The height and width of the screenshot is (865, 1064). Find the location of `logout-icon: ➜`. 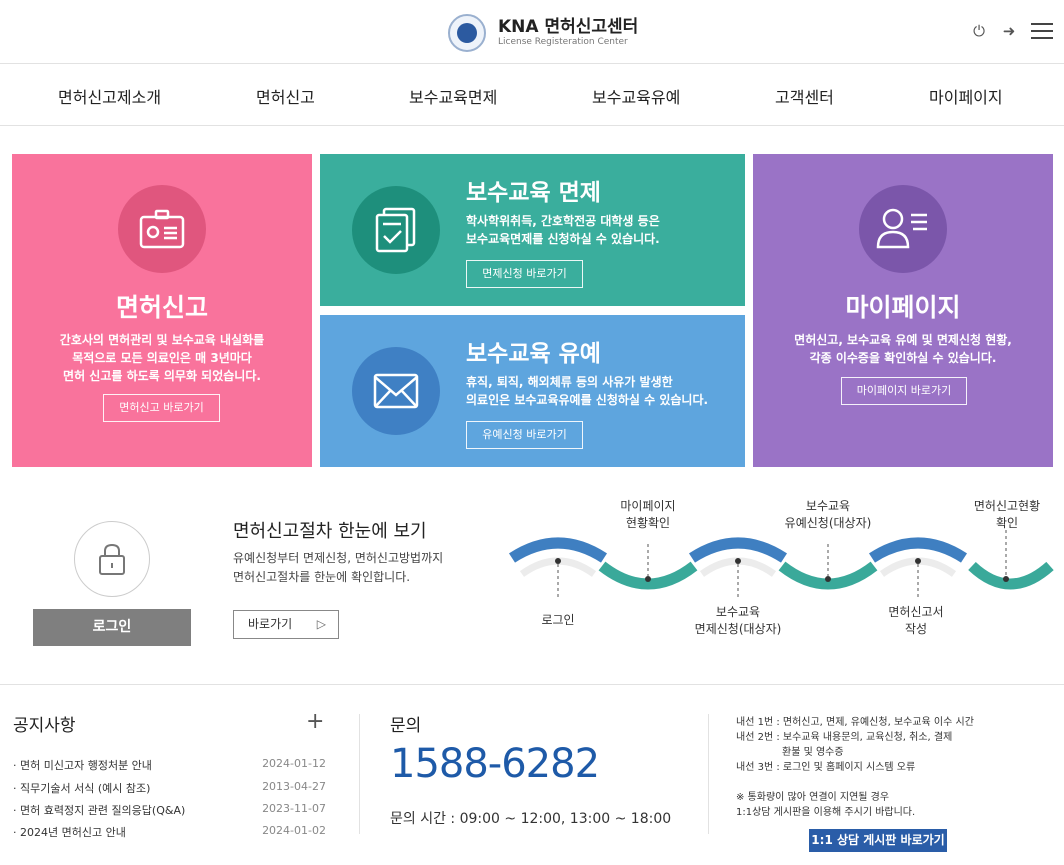

logout-icon: ➜ is located at coordinates (1009, 31).